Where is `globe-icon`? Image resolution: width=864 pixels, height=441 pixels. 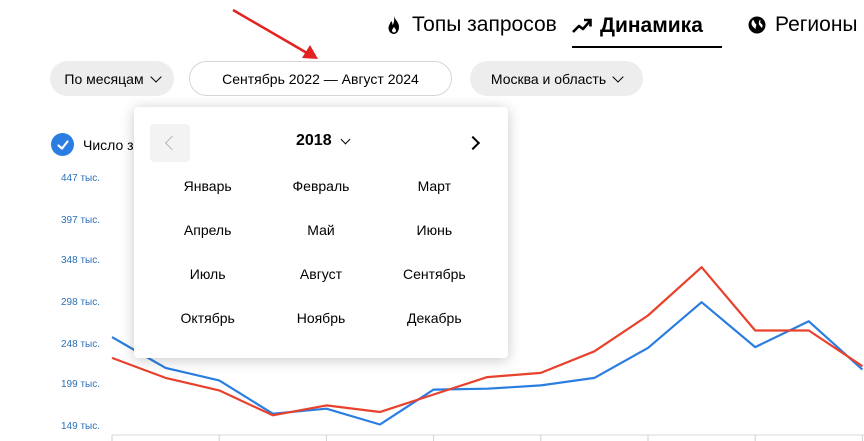
globe-icon is located at coordinates (757, 25).